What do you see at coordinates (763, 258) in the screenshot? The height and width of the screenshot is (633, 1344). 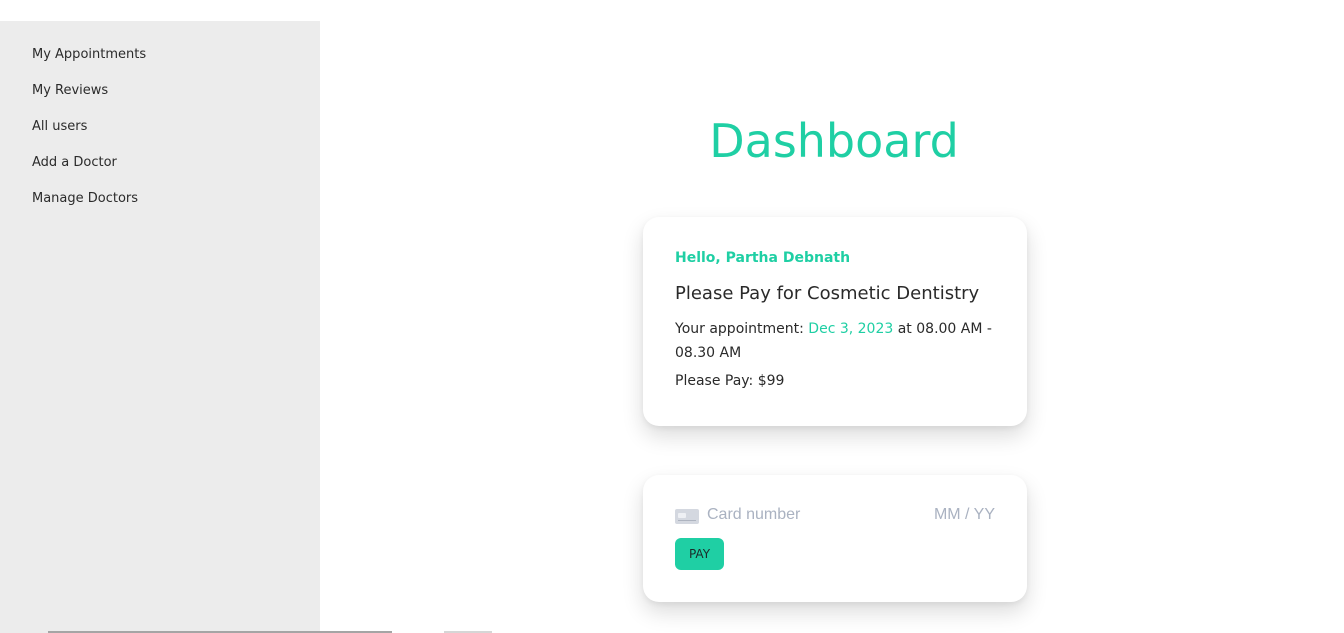 I see `greeting-text: Hello, Partha Debnath` at bounding box center [763, 258].